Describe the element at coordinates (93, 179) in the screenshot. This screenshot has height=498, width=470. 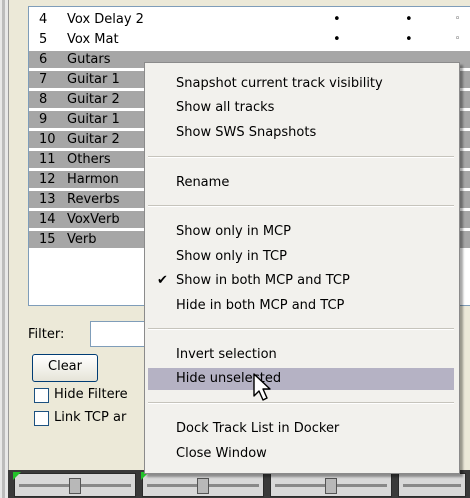
I see `track-name: Harmon` at that location.